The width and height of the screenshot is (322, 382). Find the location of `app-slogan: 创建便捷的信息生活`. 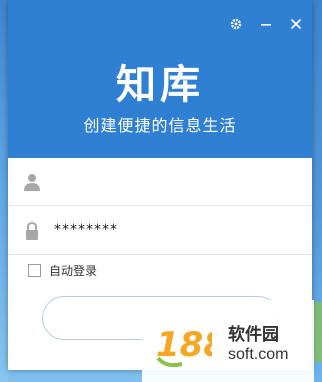

app-slogan: 创建便捷的信息生活 is located at coordinates (160, 125).